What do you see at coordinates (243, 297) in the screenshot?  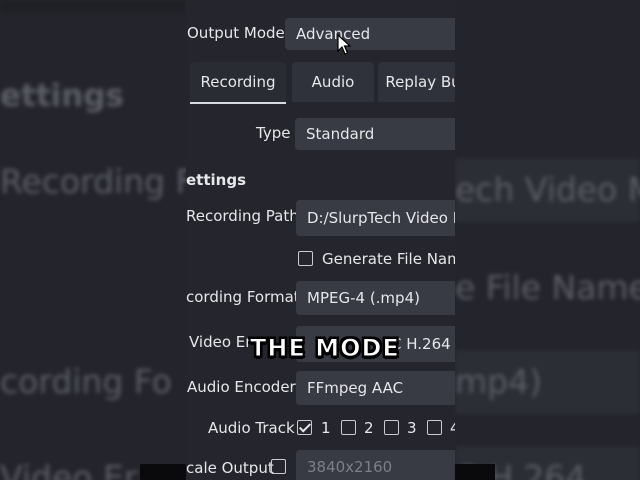 I see `recording-format-label: cording Format` at bounding box center [243, 297].